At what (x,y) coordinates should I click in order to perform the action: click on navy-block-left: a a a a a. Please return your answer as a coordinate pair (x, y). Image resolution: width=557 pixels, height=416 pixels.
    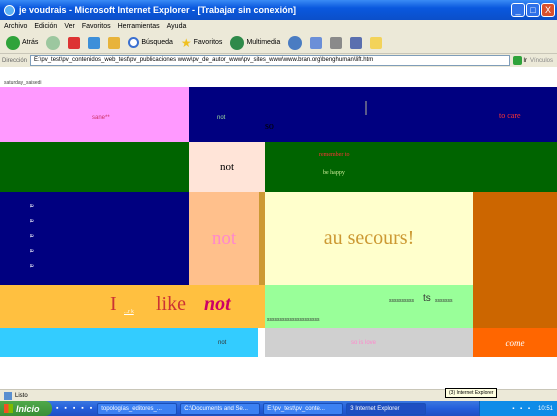
    Looking at the image, I should click on (94, 238).